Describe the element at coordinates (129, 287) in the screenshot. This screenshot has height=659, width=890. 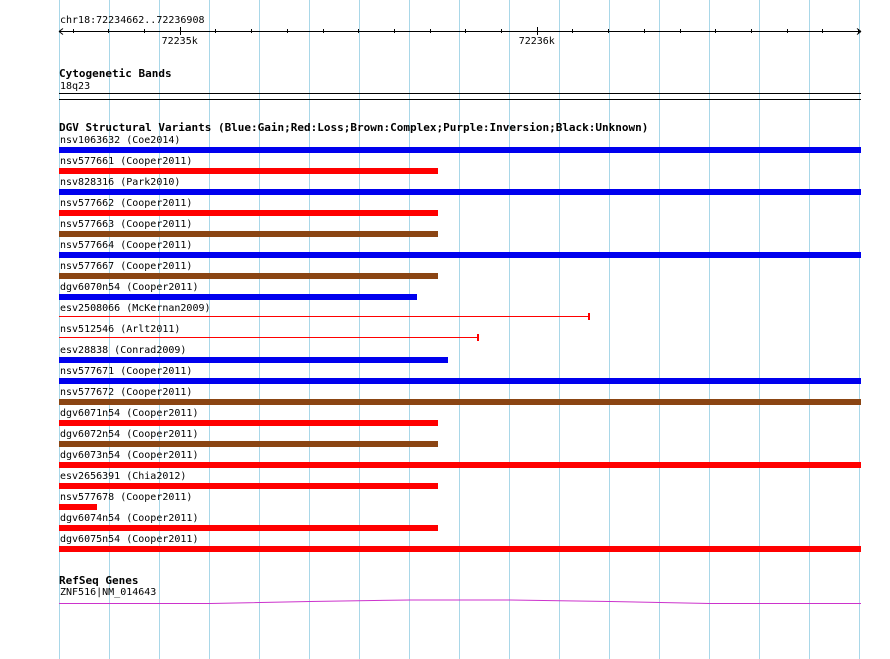
I see `variant-label: dgv6070n54 (Cooper2011)` at that location.